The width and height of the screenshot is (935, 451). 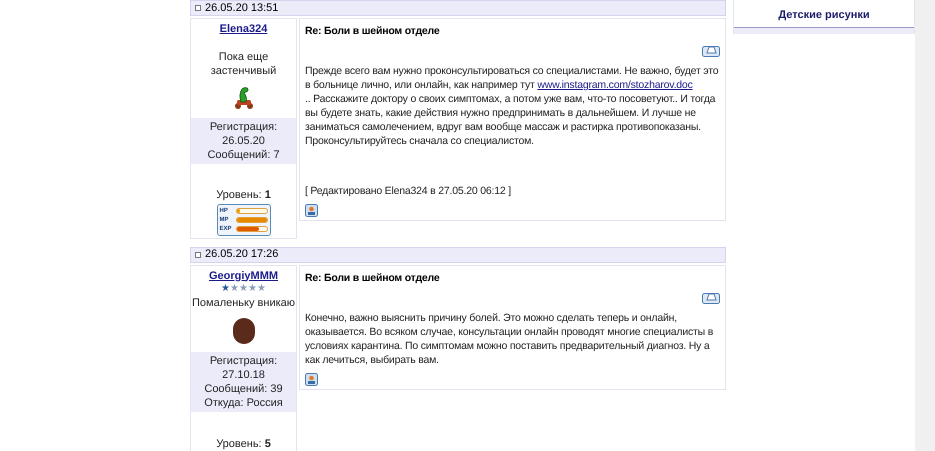 I want to click on registration-date: 26.05.20, so click(x=243, y=141).